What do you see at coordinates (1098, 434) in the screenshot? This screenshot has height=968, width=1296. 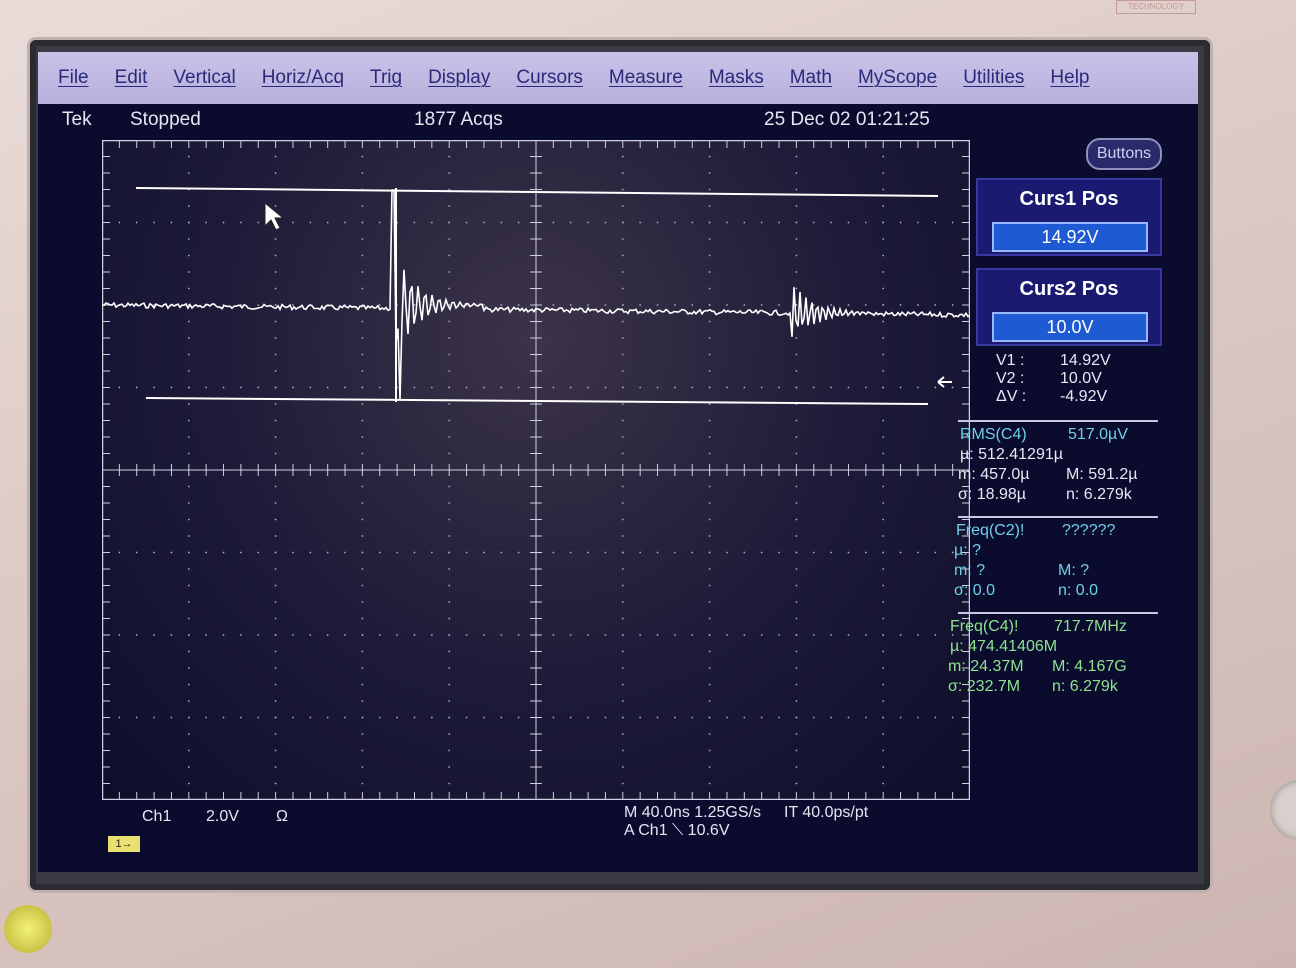 I see `meas1-value: 517.0µV` at bounding box center [1098, 434].